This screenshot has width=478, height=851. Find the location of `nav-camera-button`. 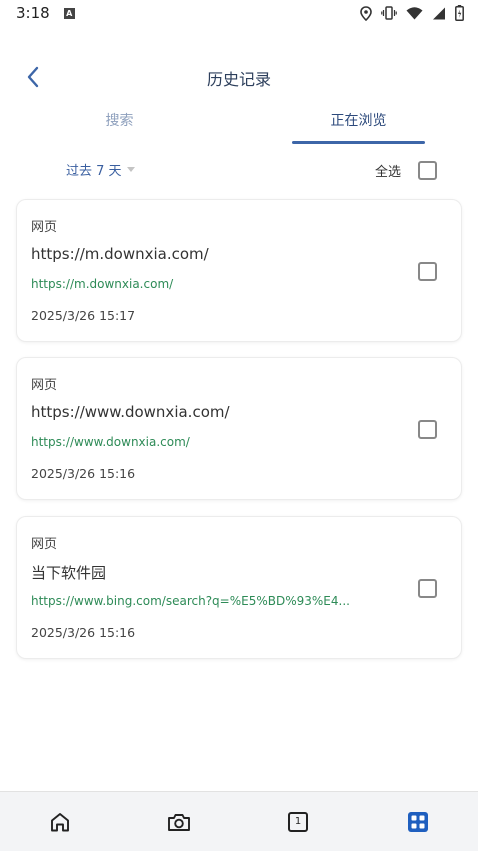

nav-camera-button is located at coordinates (179, 822).